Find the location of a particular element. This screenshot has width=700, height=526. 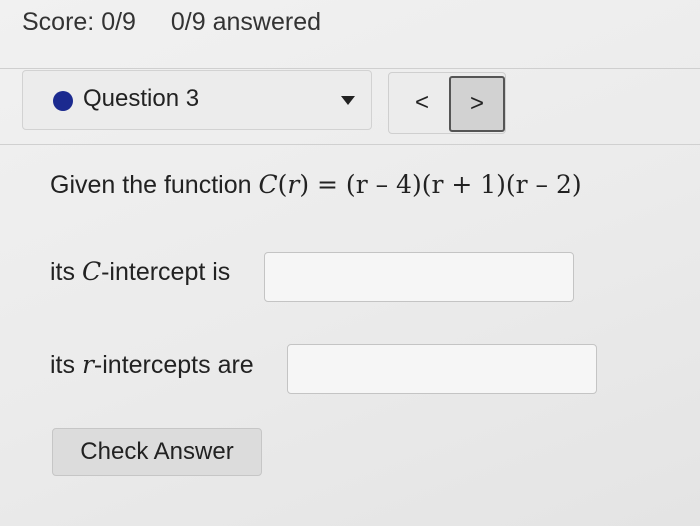

chevron-right-icon: > is located at coordinates (476, 103).